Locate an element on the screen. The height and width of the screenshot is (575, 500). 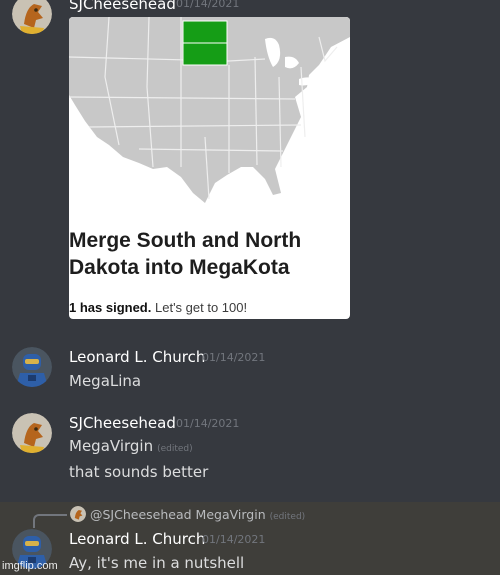
message-text: MegaVirgin (edited) is located at coordinates (131, 446).